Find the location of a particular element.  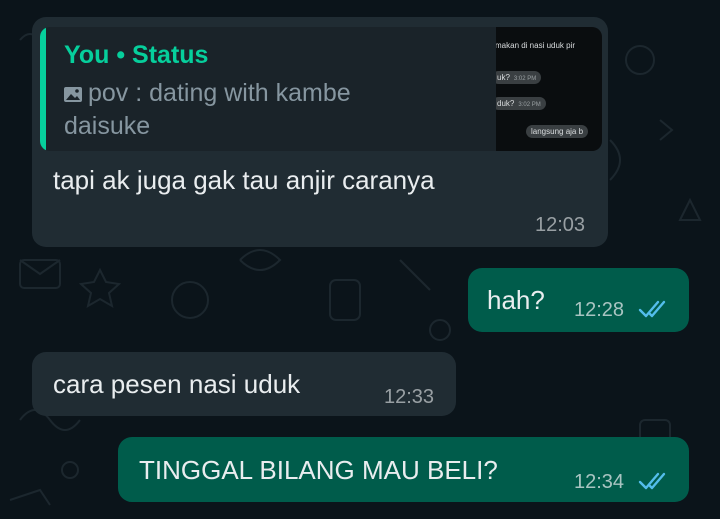

message-text: hah? is located at coordinates (516, 300).